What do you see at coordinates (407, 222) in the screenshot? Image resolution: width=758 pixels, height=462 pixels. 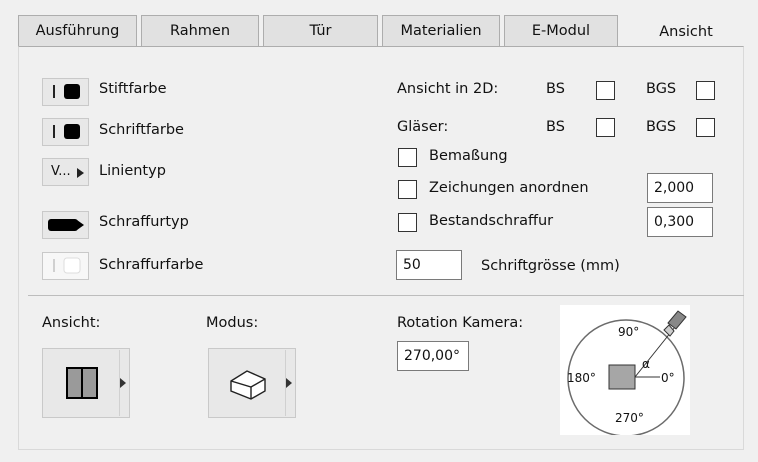 I see `existing-hatch-checkbox` at bounding box center [407, 222].